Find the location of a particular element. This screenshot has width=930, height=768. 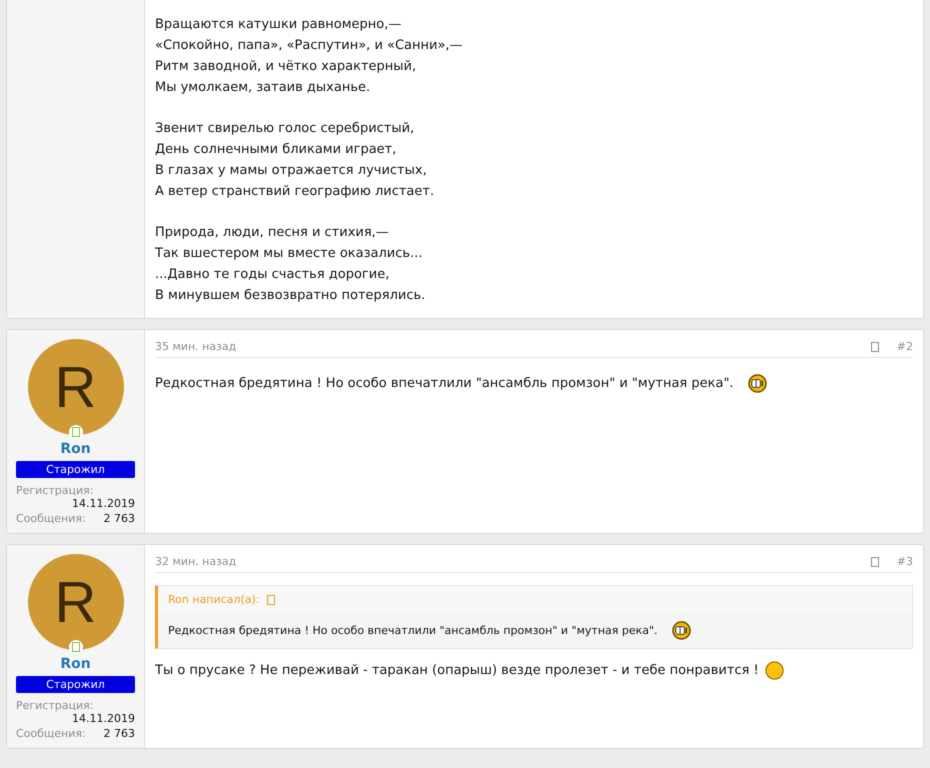

post-number: #2 is located at coordinates (904, 346).